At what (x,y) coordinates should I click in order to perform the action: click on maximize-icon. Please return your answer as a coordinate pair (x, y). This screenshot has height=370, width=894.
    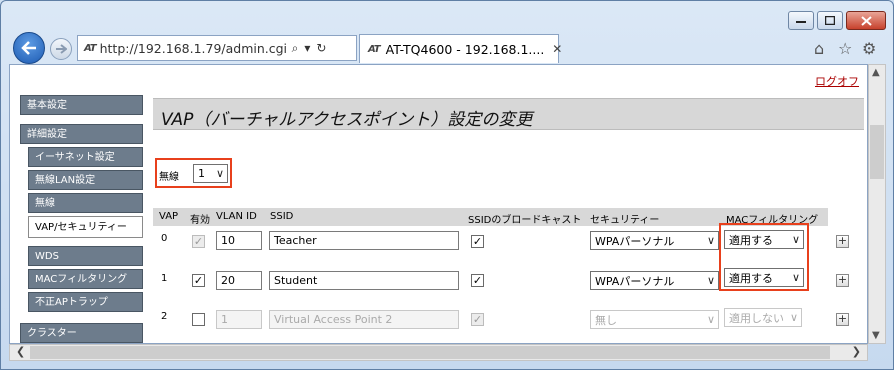
    Looking at the image, I should click on (830, 20).